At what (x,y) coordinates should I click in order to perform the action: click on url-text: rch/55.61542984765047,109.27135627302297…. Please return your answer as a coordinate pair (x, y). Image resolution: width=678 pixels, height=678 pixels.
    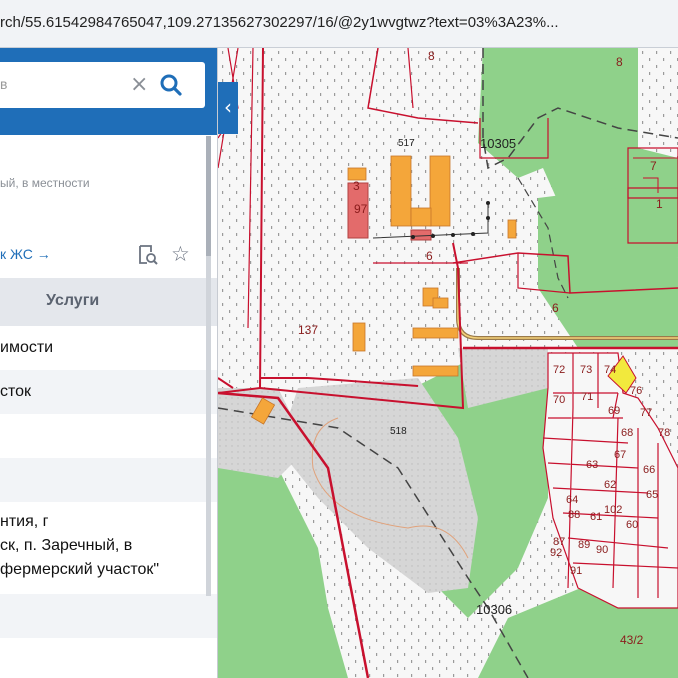
    Looking at the image, I should click on (279, 22).